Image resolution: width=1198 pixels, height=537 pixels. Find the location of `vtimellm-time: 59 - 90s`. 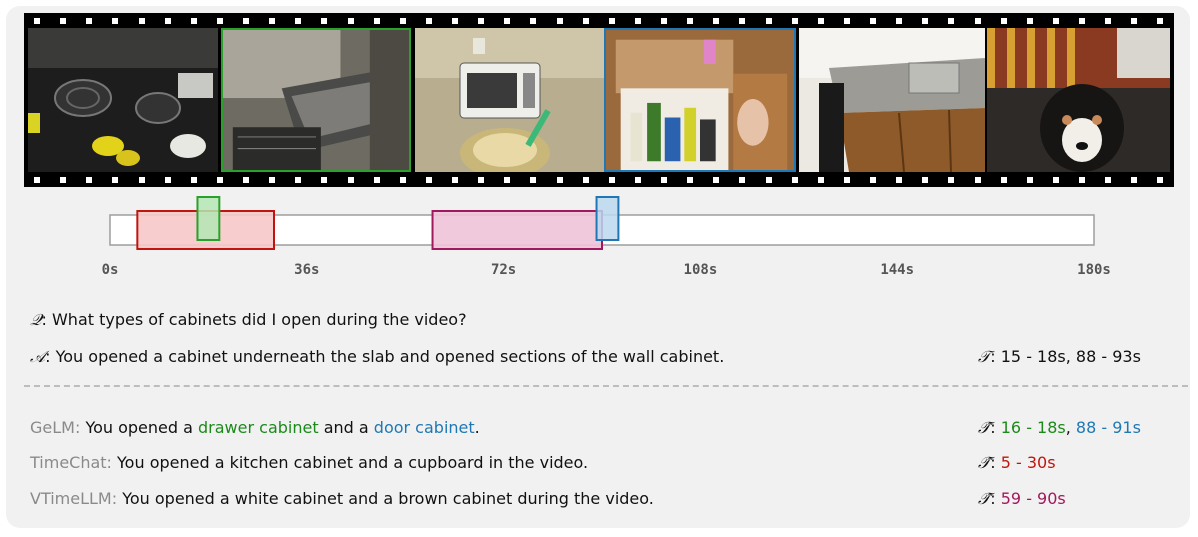

vtimellm-time: 59 - 90s is located at coordinates (1033, 498).